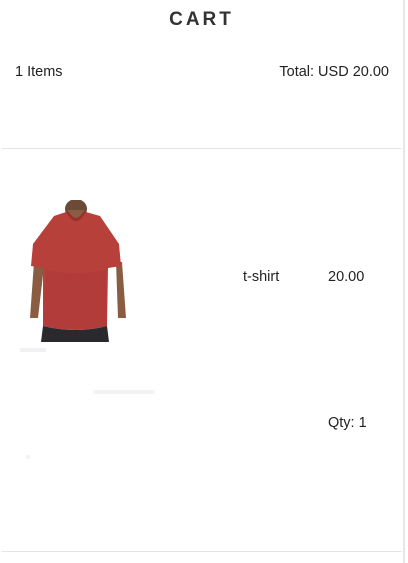  What do you see at coordinates (201, 19) in the screenshot?
I see `cart-title: CART` at bounding box center [201, 19].